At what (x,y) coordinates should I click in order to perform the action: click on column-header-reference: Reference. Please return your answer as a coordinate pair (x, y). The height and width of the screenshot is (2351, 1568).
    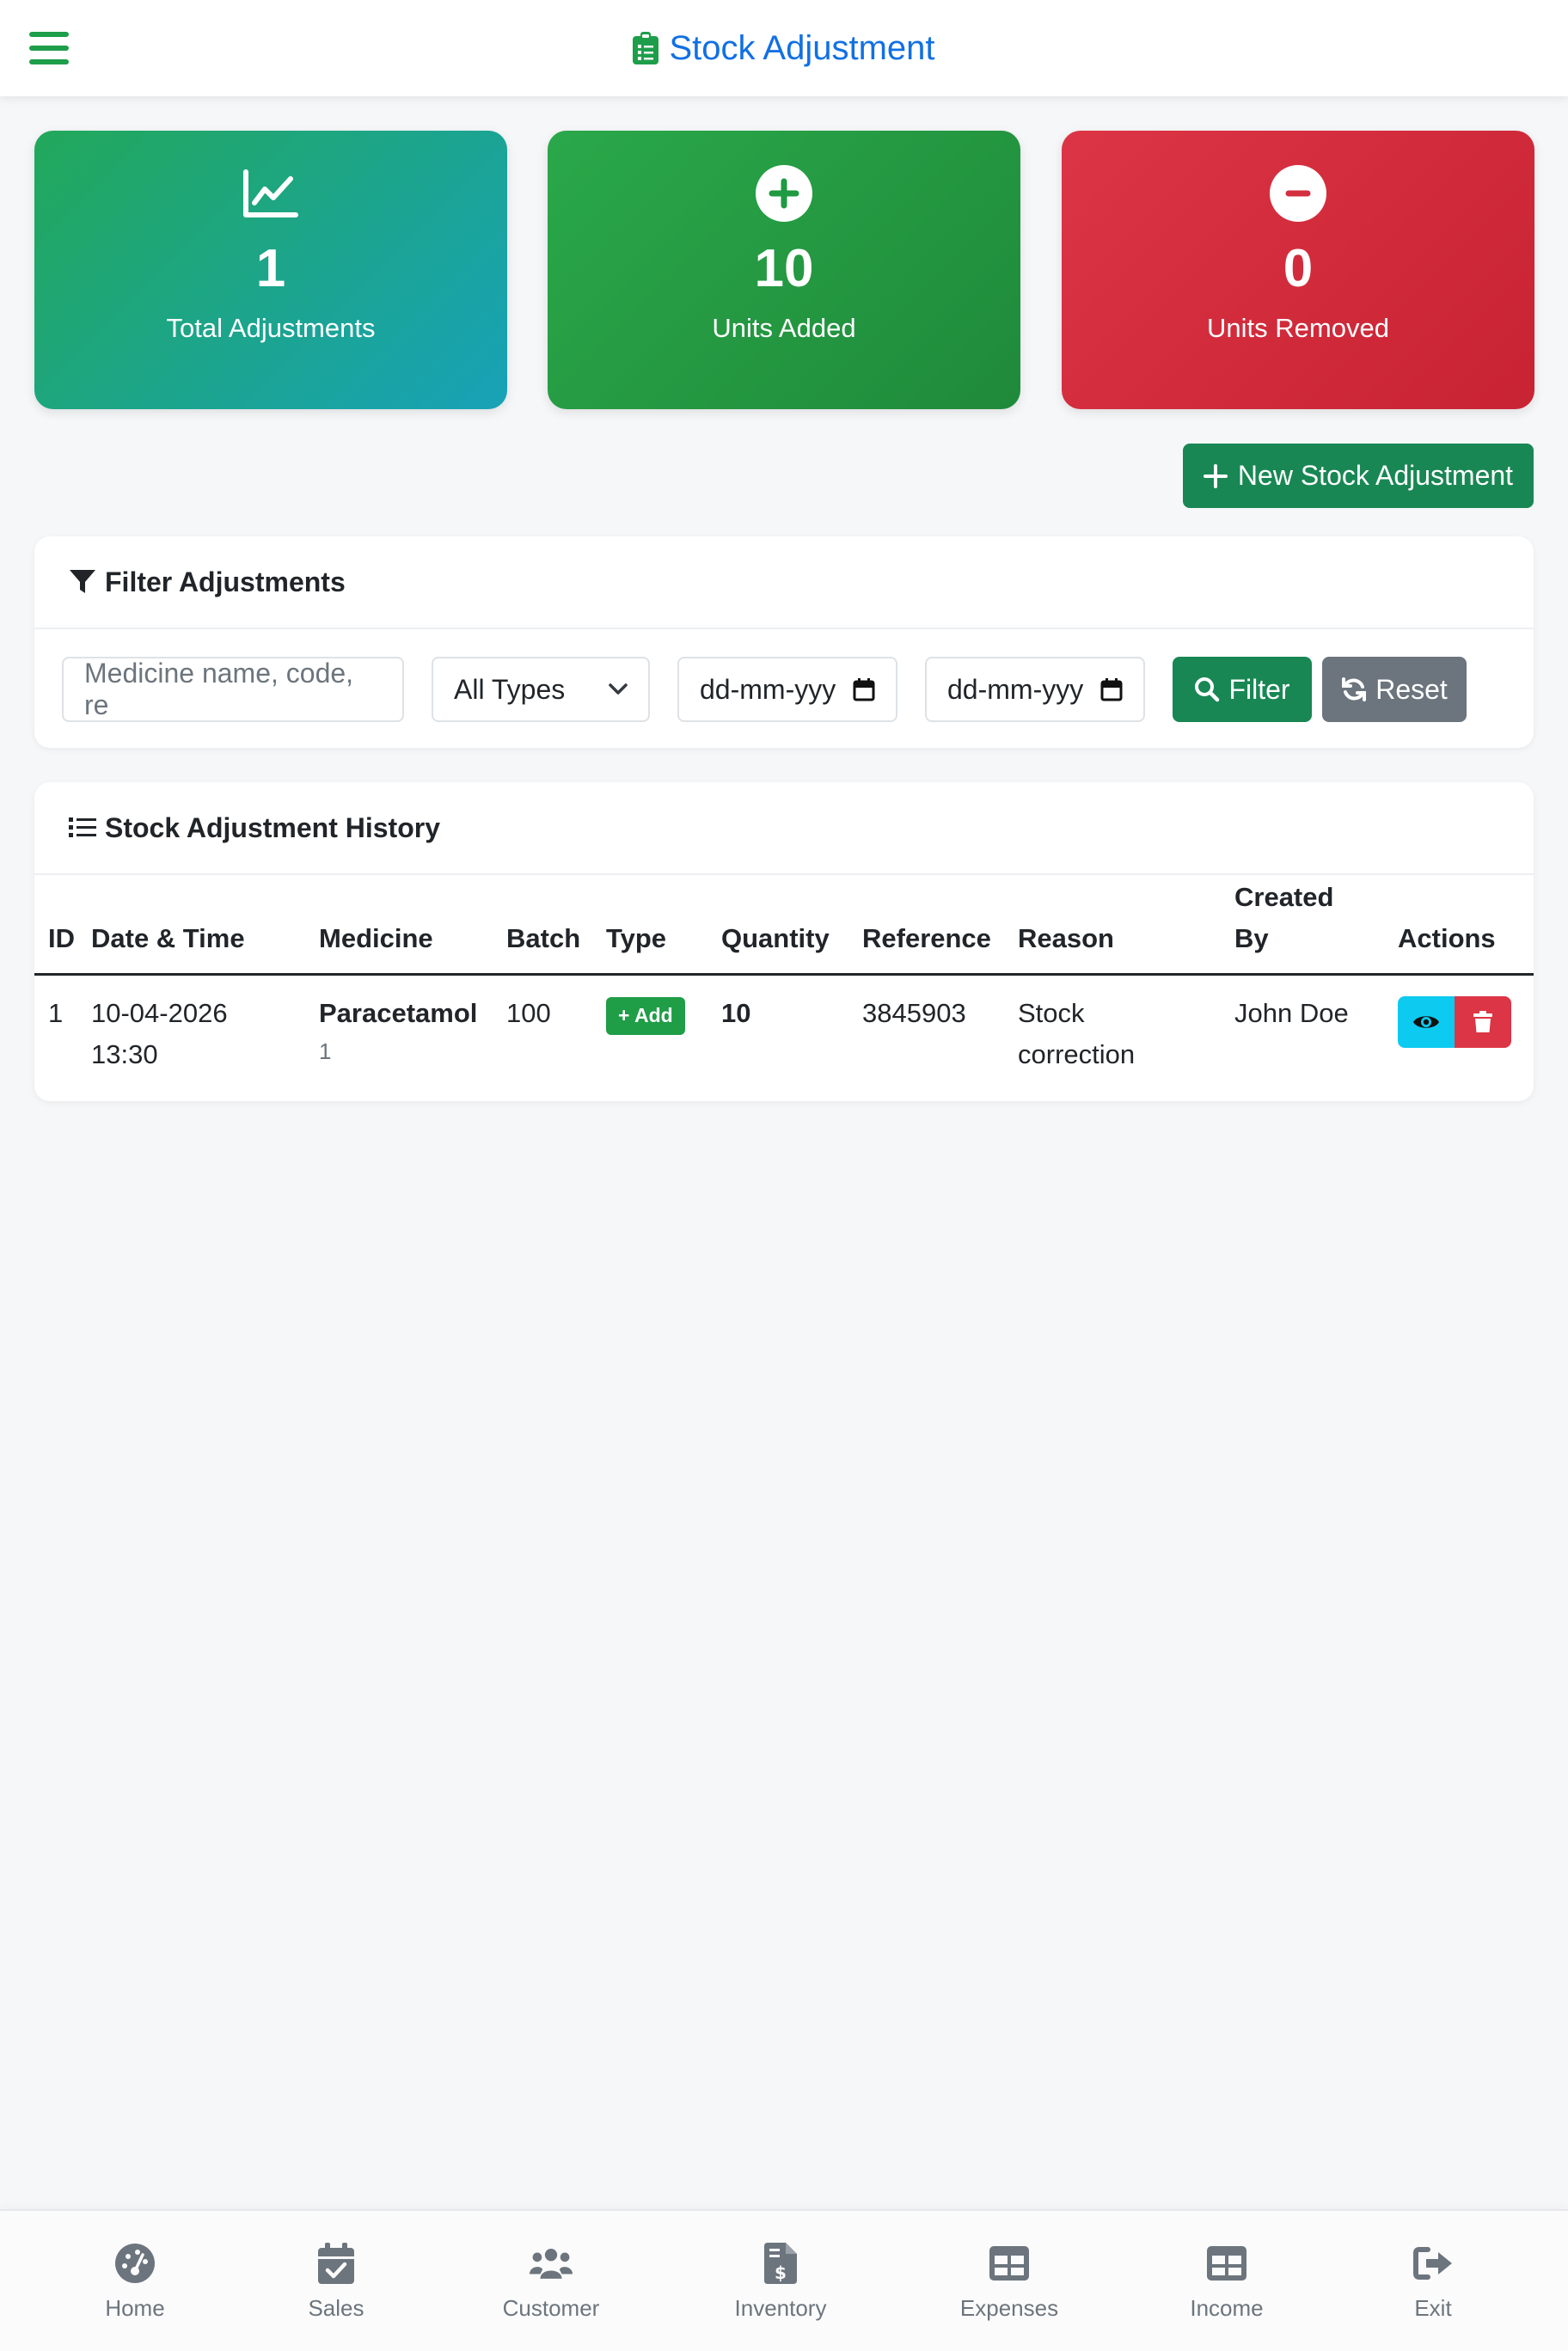
    Looking at the image, I should click on (940, 927).